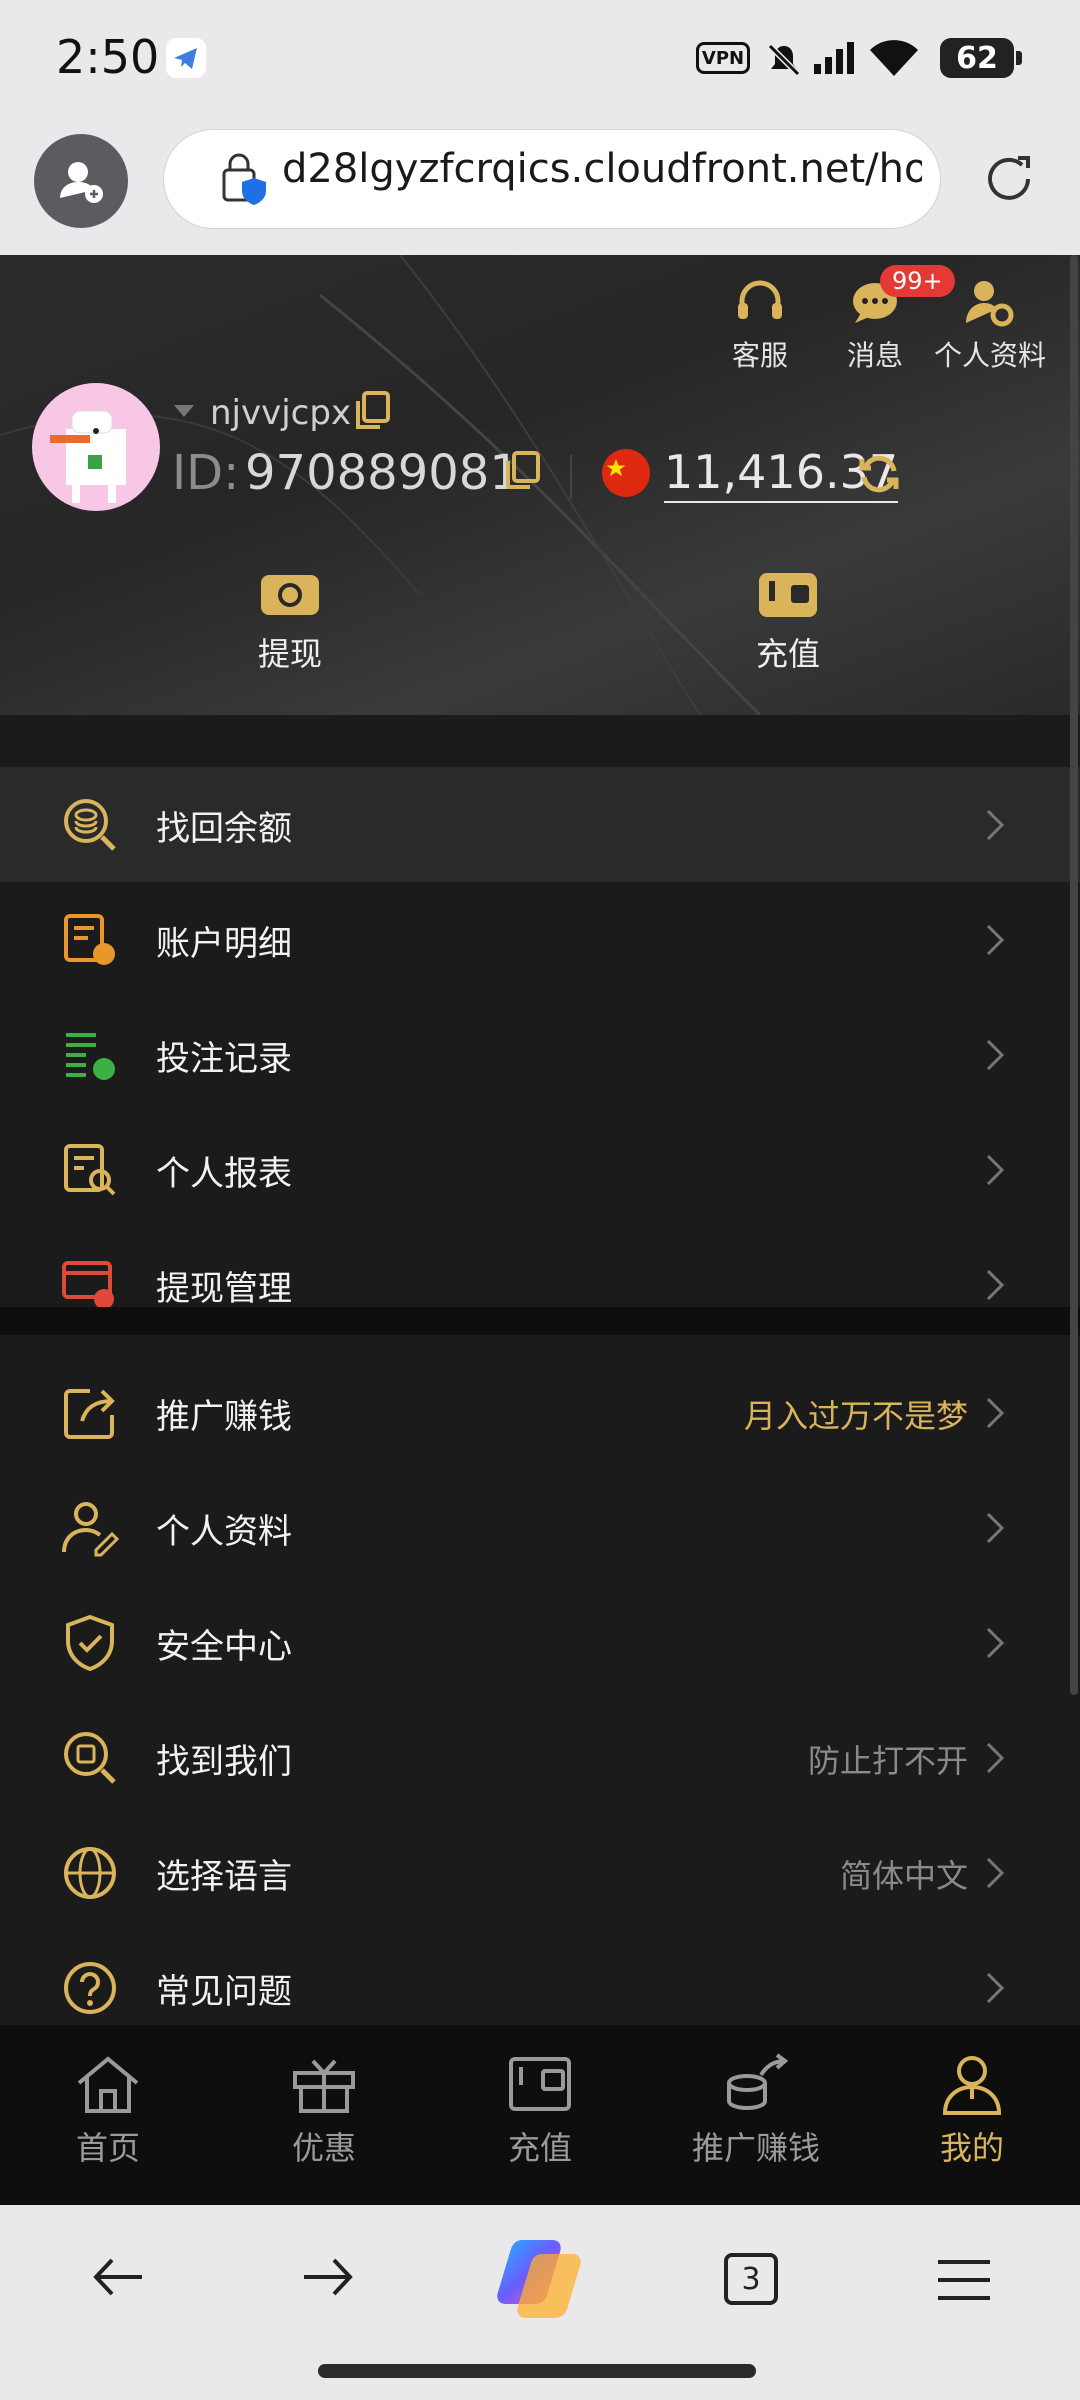 This screenshot has width=1080, height=2400. I want to click on user-icon, so click(972, 2085).